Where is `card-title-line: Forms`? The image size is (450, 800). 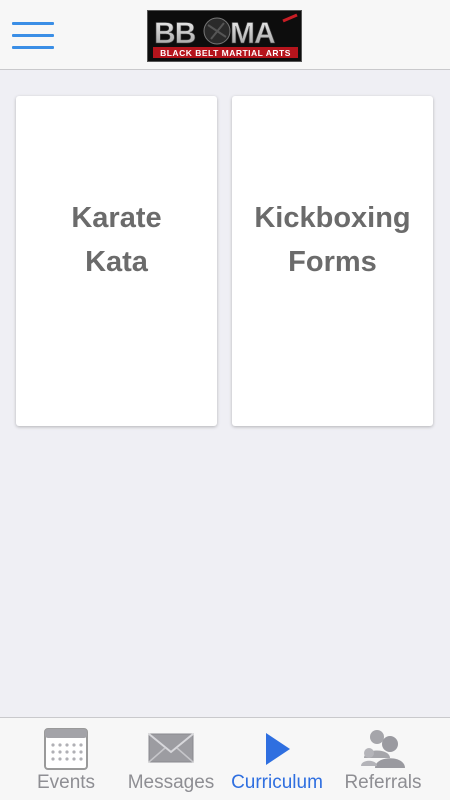
card-title-line: Forms is located at coordinates (332, 262).